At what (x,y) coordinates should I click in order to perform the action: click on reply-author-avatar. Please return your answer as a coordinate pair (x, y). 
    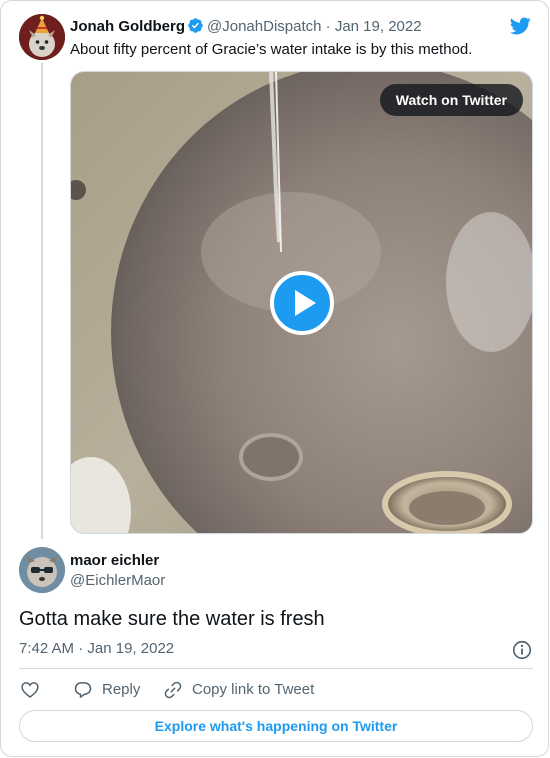
    Looking at the image, I should click on (42, 570).